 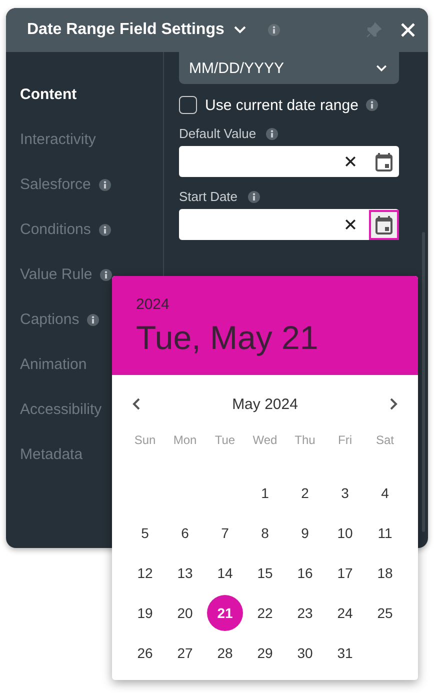 I want to click on weekday-label: Fri, so click(x=345, y=440).